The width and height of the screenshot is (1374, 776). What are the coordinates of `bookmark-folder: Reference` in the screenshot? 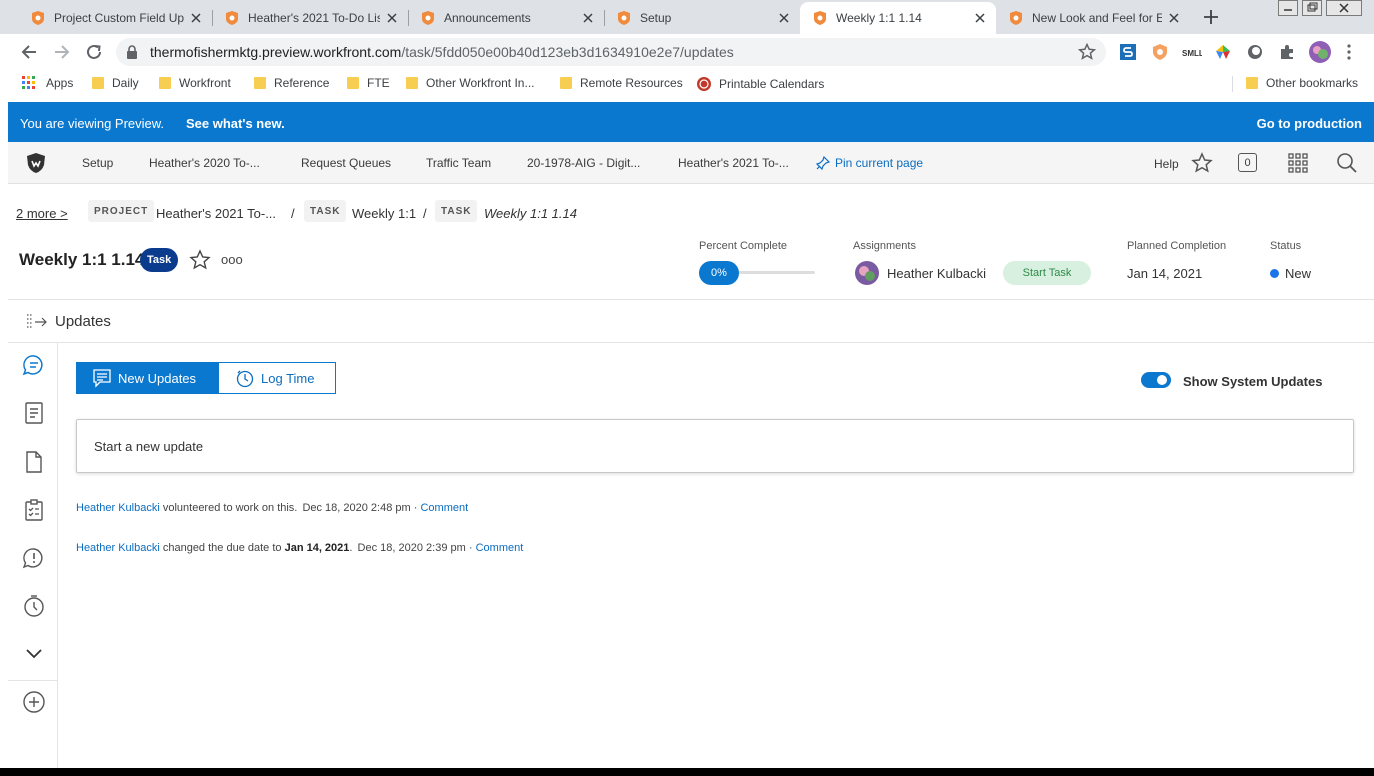 It's located at (291, 83).